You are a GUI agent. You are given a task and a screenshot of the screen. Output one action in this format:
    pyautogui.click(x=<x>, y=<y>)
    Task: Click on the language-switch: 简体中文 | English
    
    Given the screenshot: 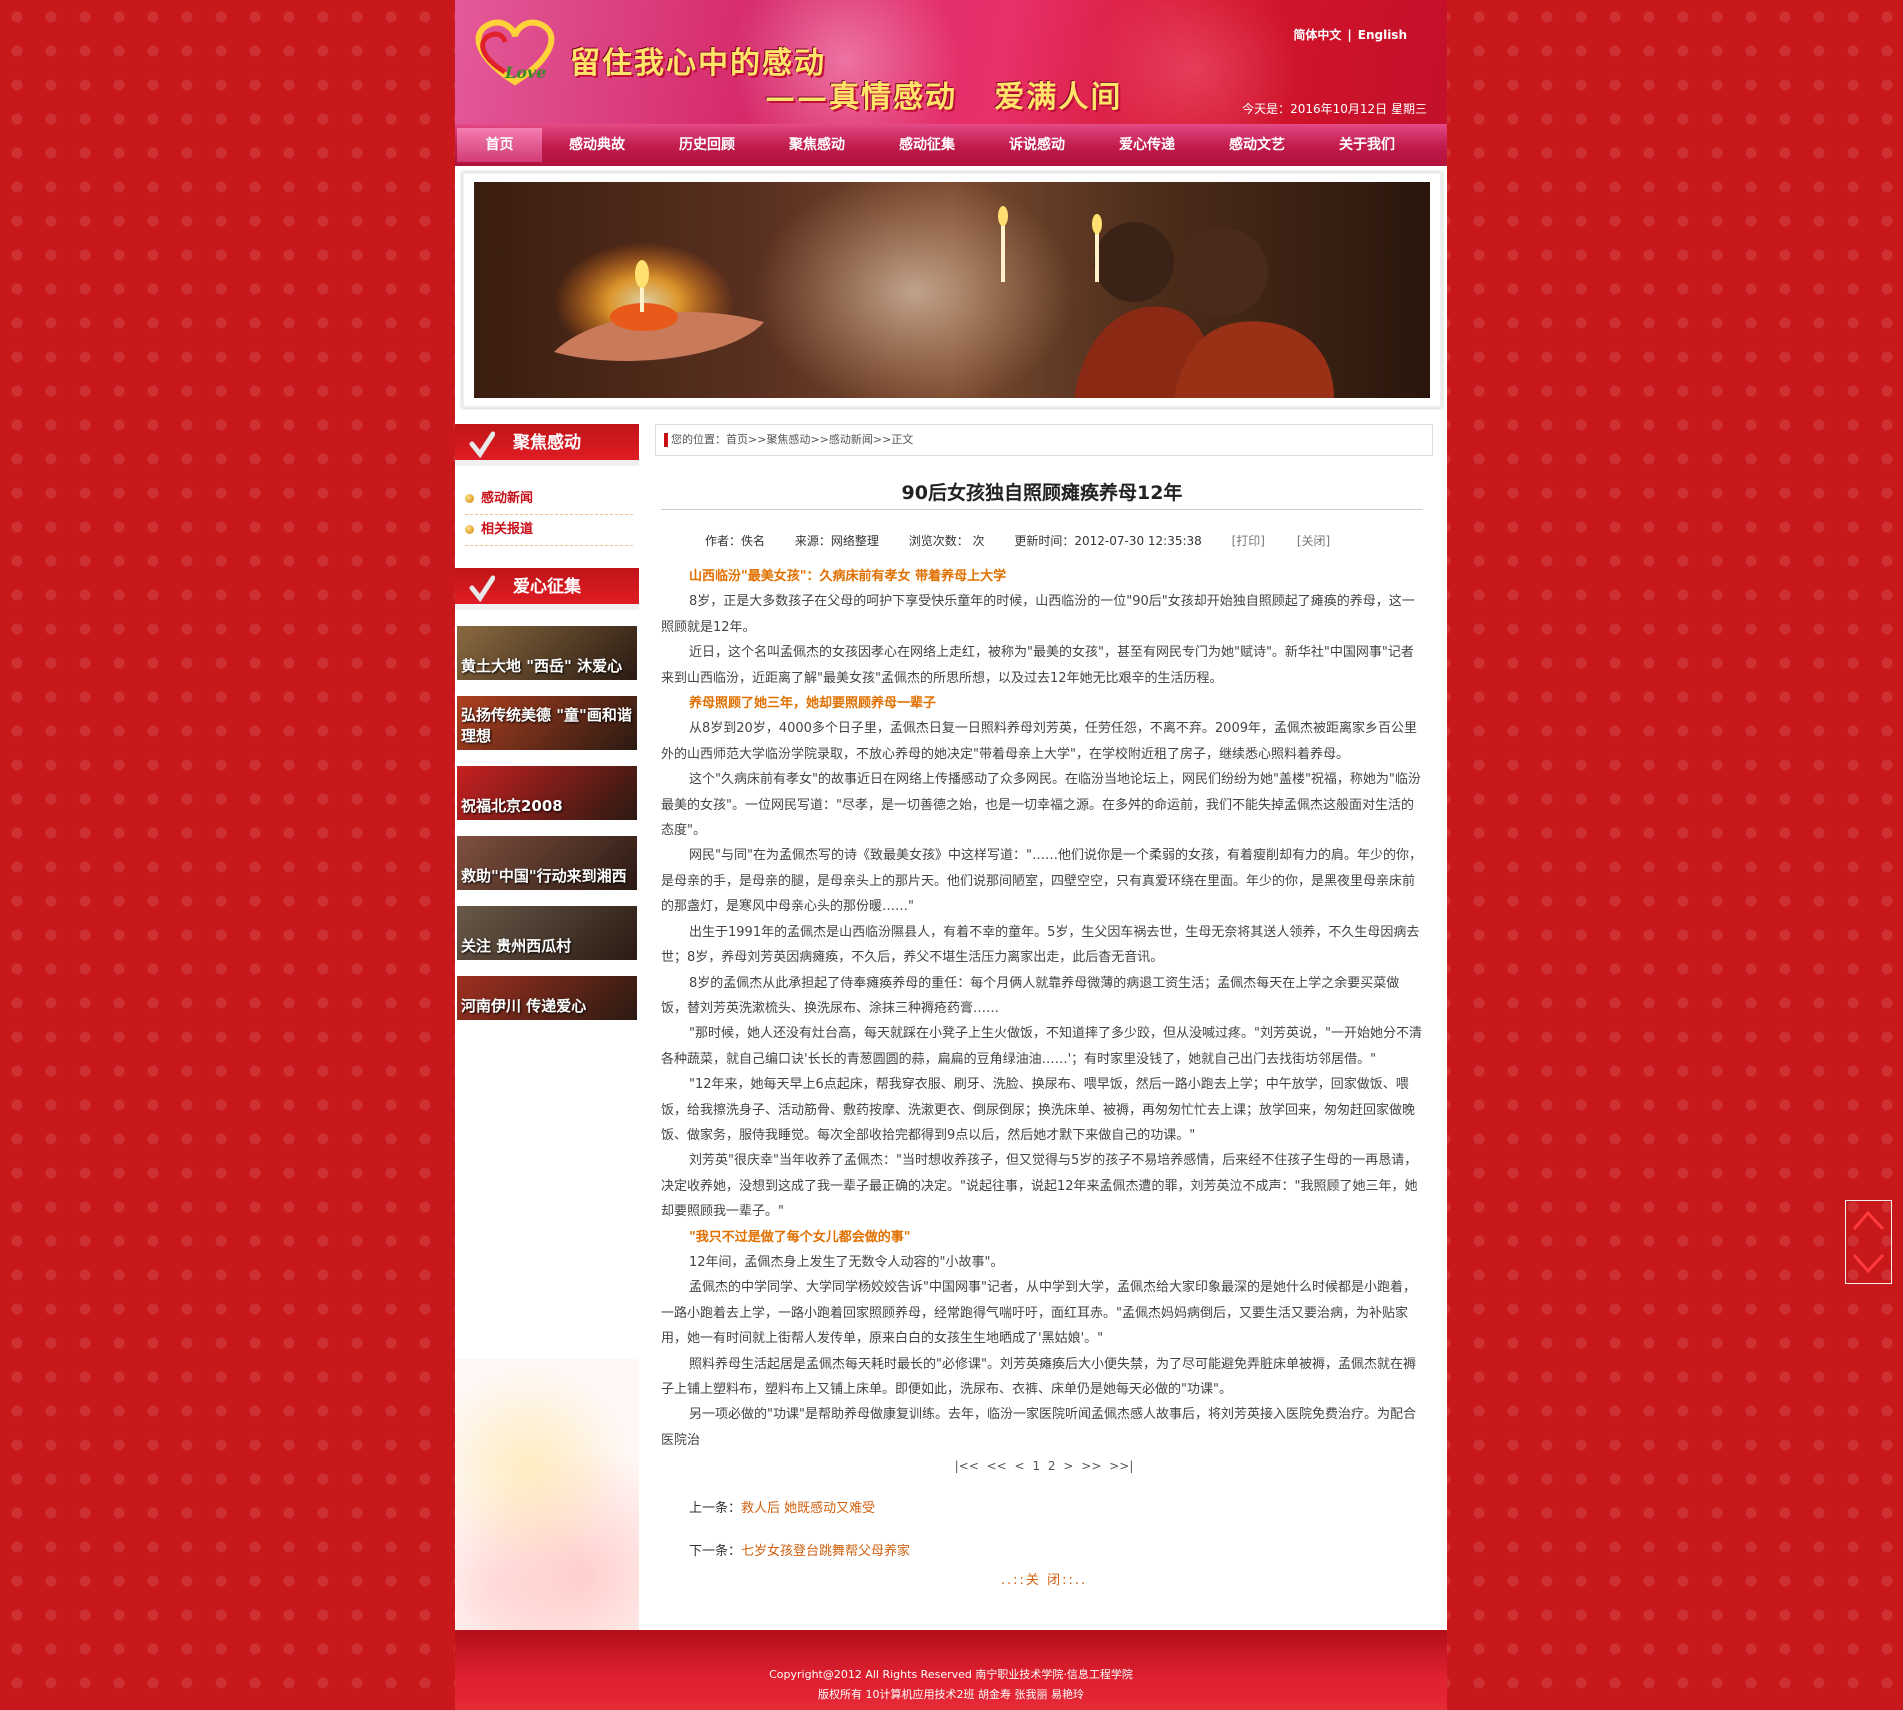 What is the action you would take?
    pyautogui.click(x=1350, y=34)
    